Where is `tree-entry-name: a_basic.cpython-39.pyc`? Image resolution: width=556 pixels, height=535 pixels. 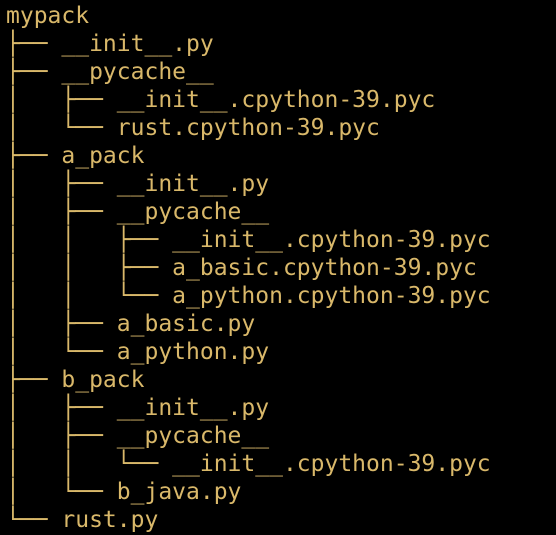
tree-entry-name: a_basic.cpython-39.pyc is located at coordinates (324, 268).